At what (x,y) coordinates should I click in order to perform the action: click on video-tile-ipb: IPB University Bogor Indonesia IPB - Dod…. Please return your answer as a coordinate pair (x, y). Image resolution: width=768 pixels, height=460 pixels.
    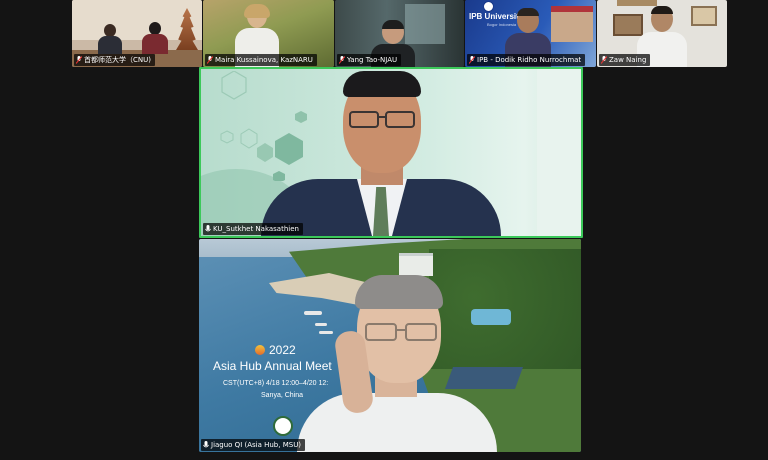
    Looking at the image, I should click on (530, 33).